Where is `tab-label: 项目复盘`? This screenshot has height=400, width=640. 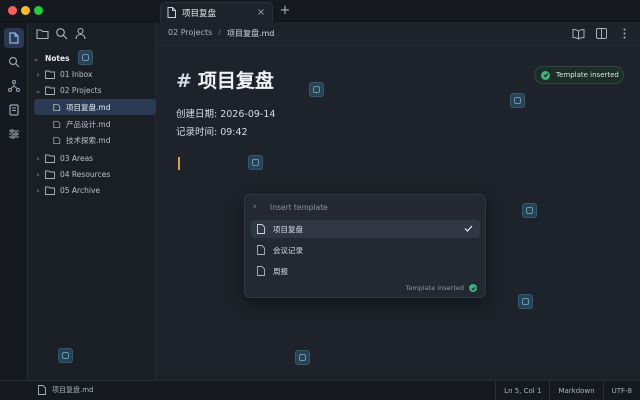 tab-label: 项目复盘 is located at coordinates (199, 13).